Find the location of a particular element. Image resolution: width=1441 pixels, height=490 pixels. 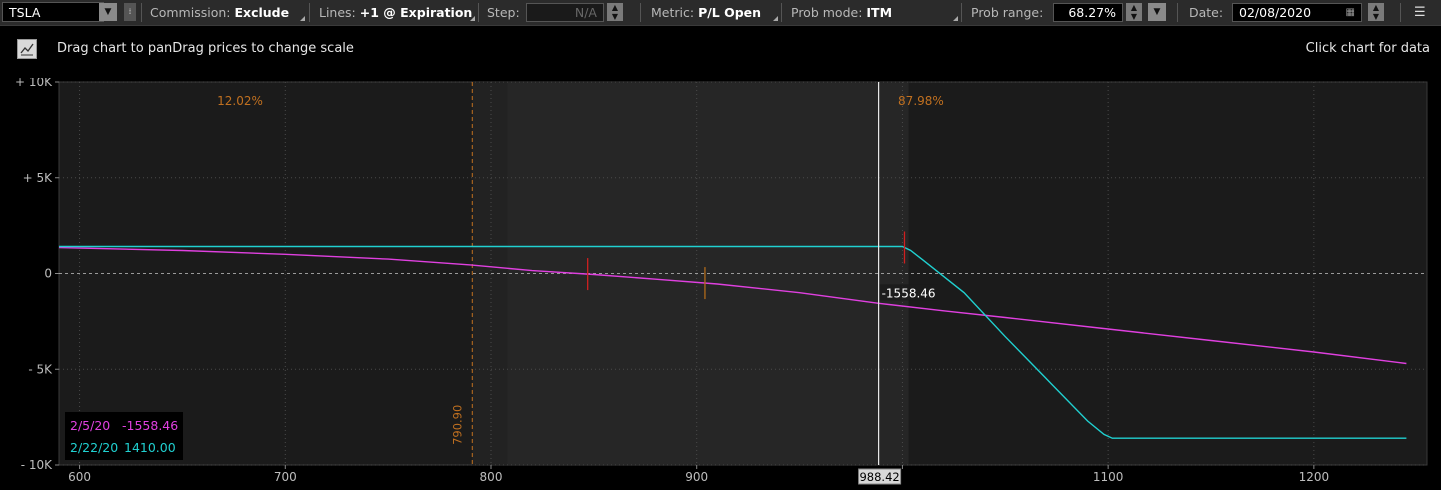

y-tick-label: 0 is located at coordinates (48, 274).